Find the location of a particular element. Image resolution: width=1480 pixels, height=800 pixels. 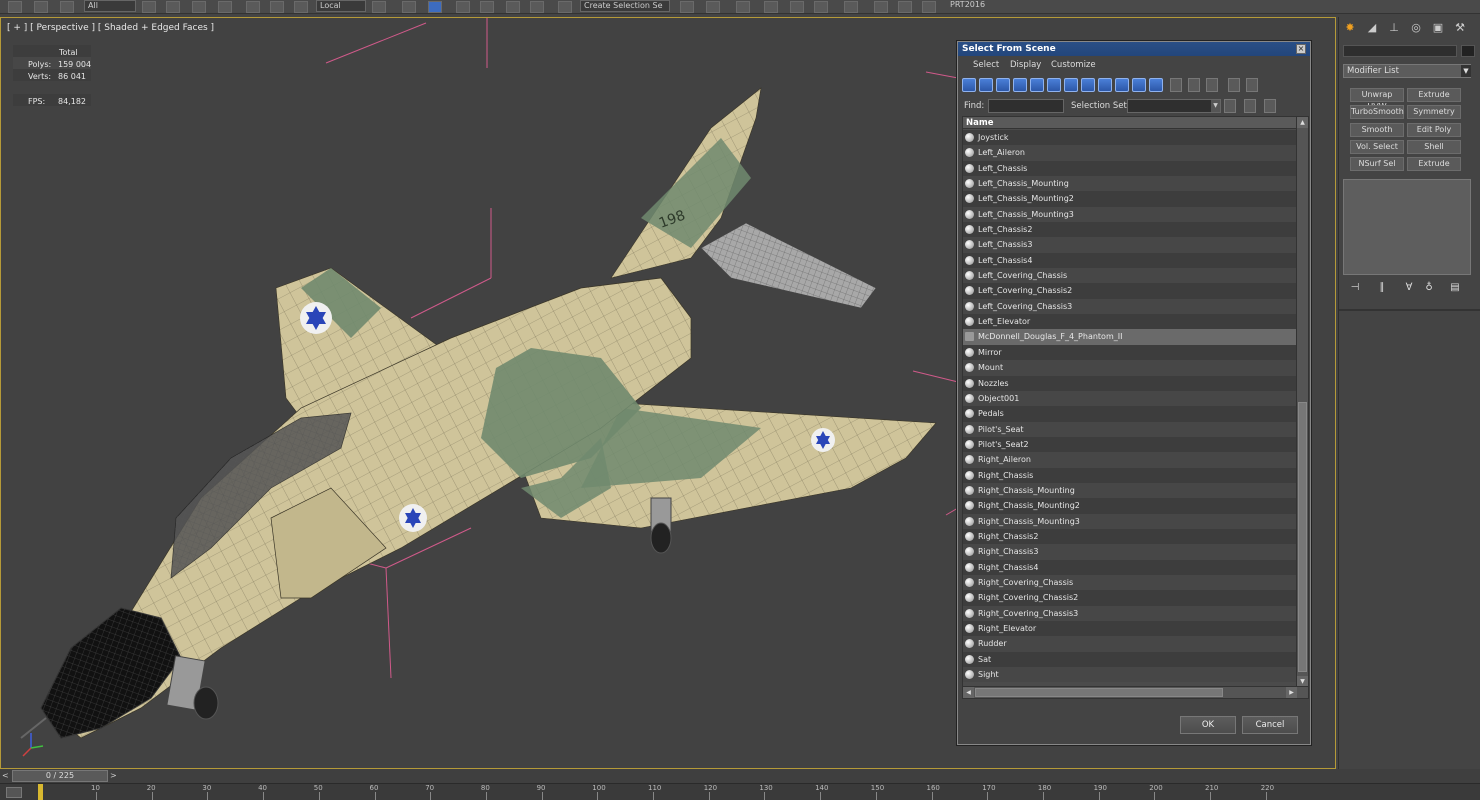

keyboard-shortcut-override-icon is located at coordinates (435, 7).